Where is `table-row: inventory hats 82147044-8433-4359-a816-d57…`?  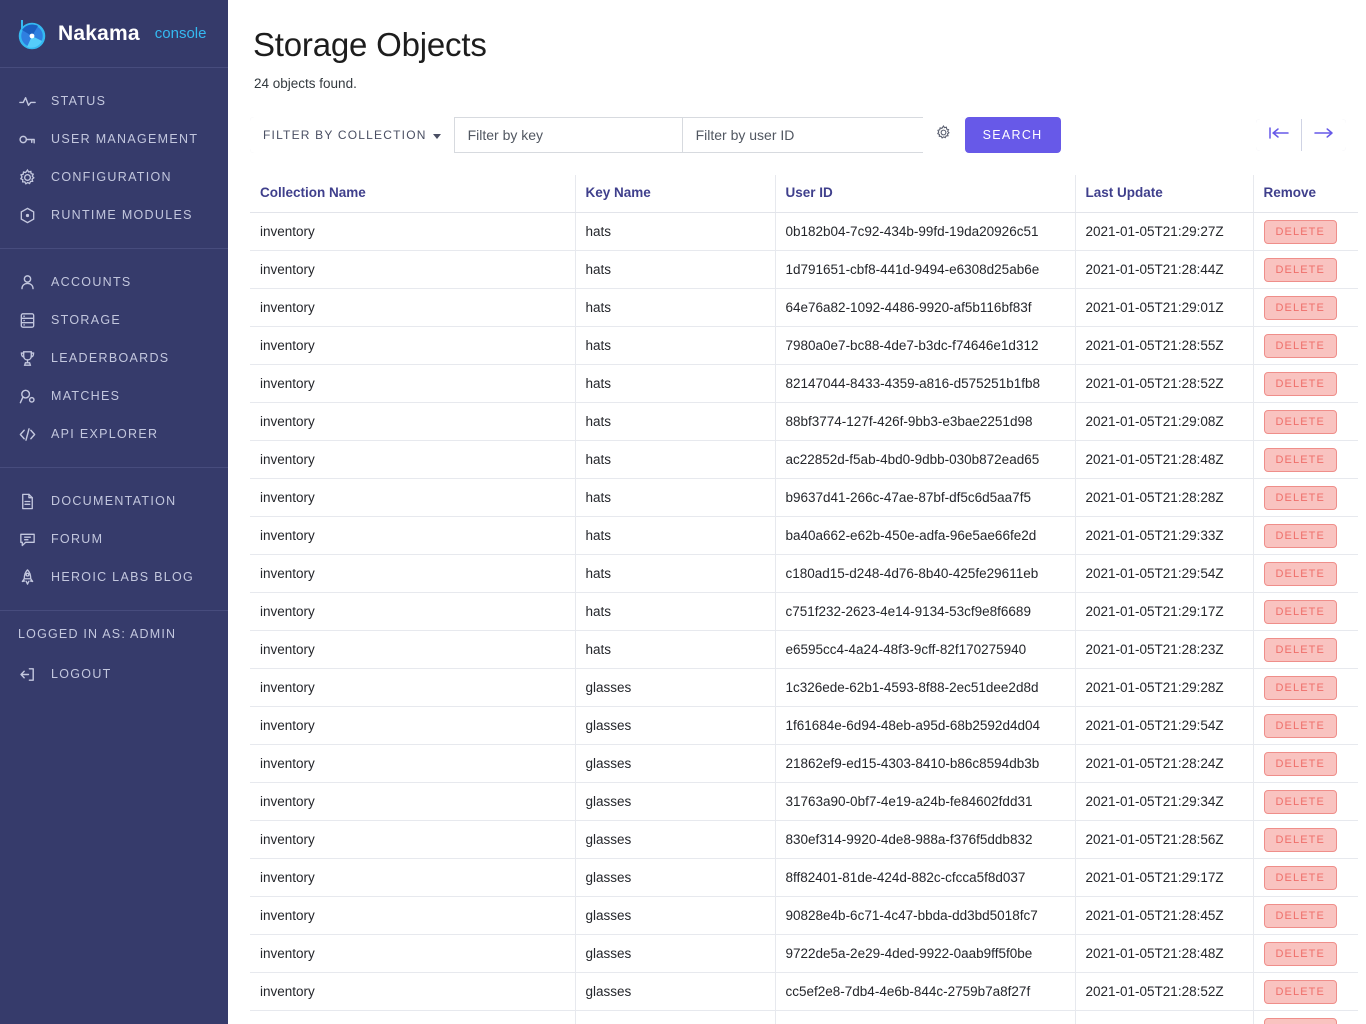 table-row: inventory hats 82147044-8433-4359-a816-d57… is located at coordinates (804, 383).